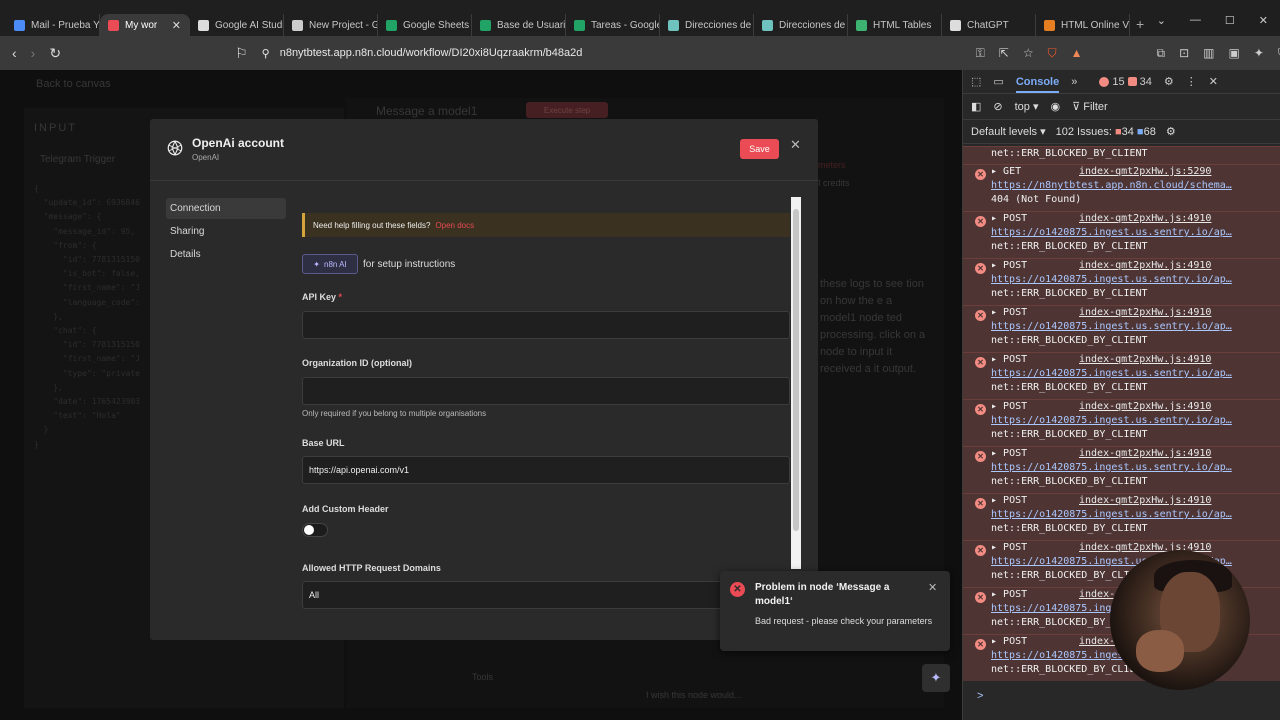  I want to click on sidebar-icon: ▥, so click(1208, 53).